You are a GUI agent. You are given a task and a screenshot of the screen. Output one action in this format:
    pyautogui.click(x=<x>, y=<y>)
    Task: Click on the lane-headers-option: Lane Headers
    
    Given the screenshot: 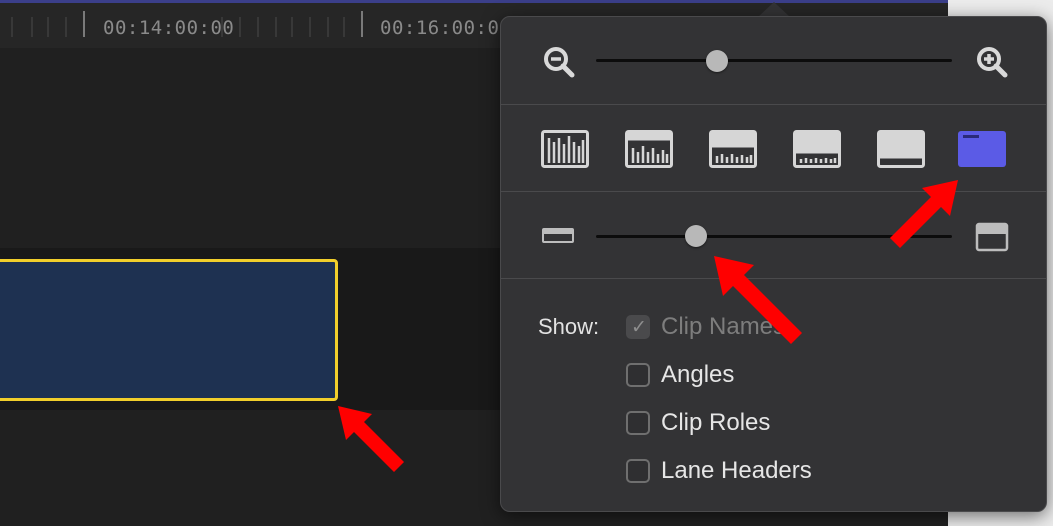 What is the action you would take?
    pyautogui.click(x=719, y=471)
    